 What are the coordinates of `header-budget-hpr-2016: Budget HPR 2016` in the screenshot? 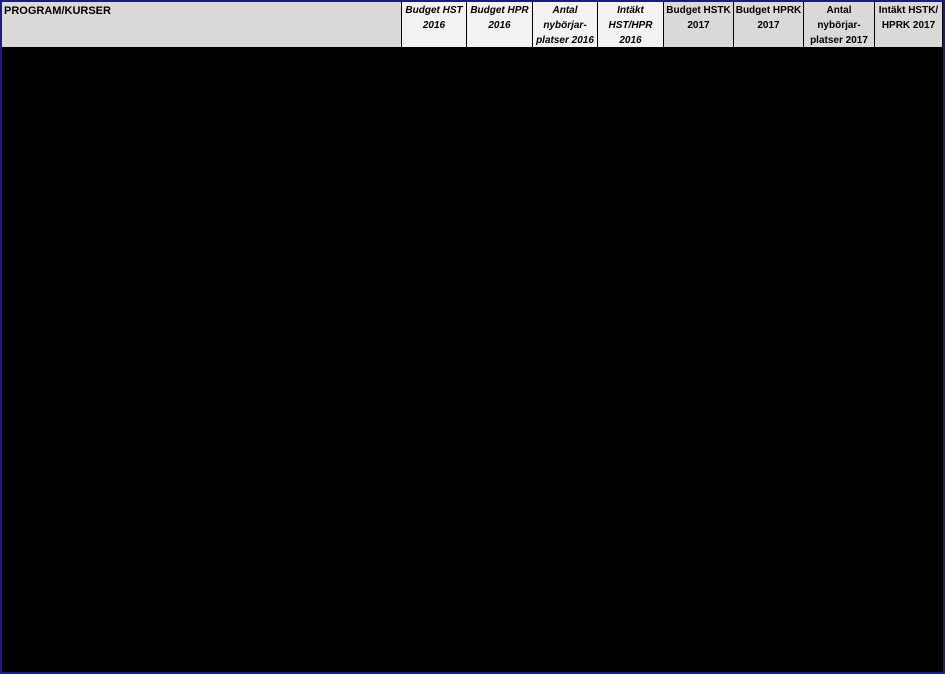 It's located at (500, 24).